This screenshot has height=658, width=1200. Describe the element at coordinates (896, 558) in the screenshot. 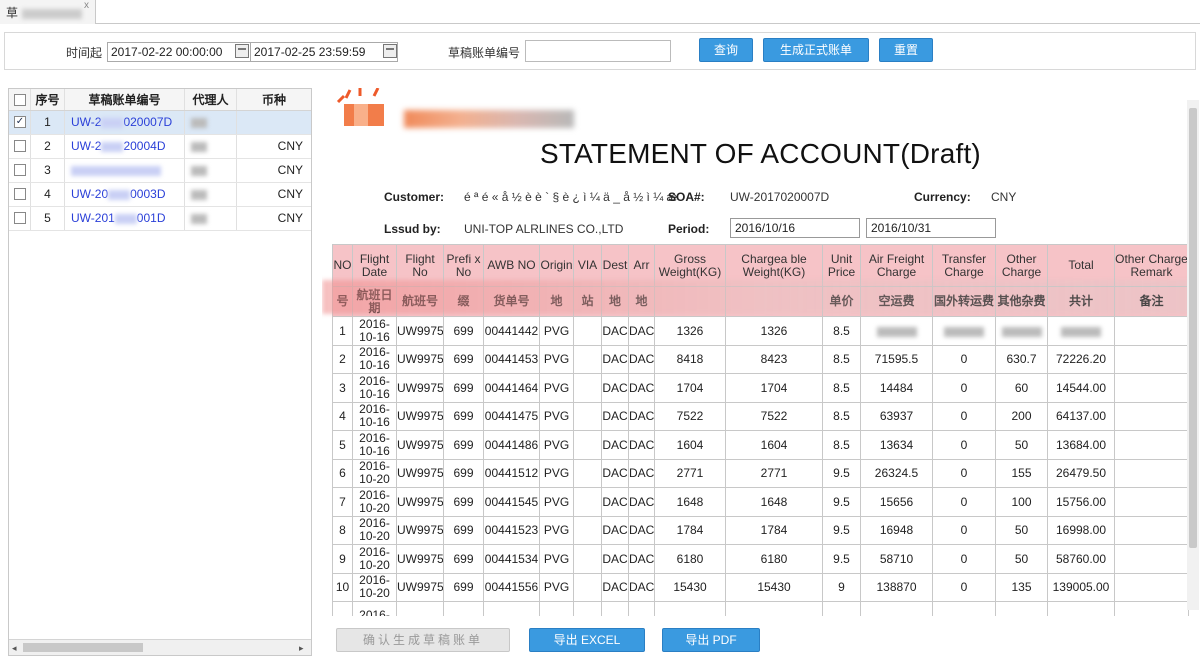

I see `cell-air-value: 58710` at that location.